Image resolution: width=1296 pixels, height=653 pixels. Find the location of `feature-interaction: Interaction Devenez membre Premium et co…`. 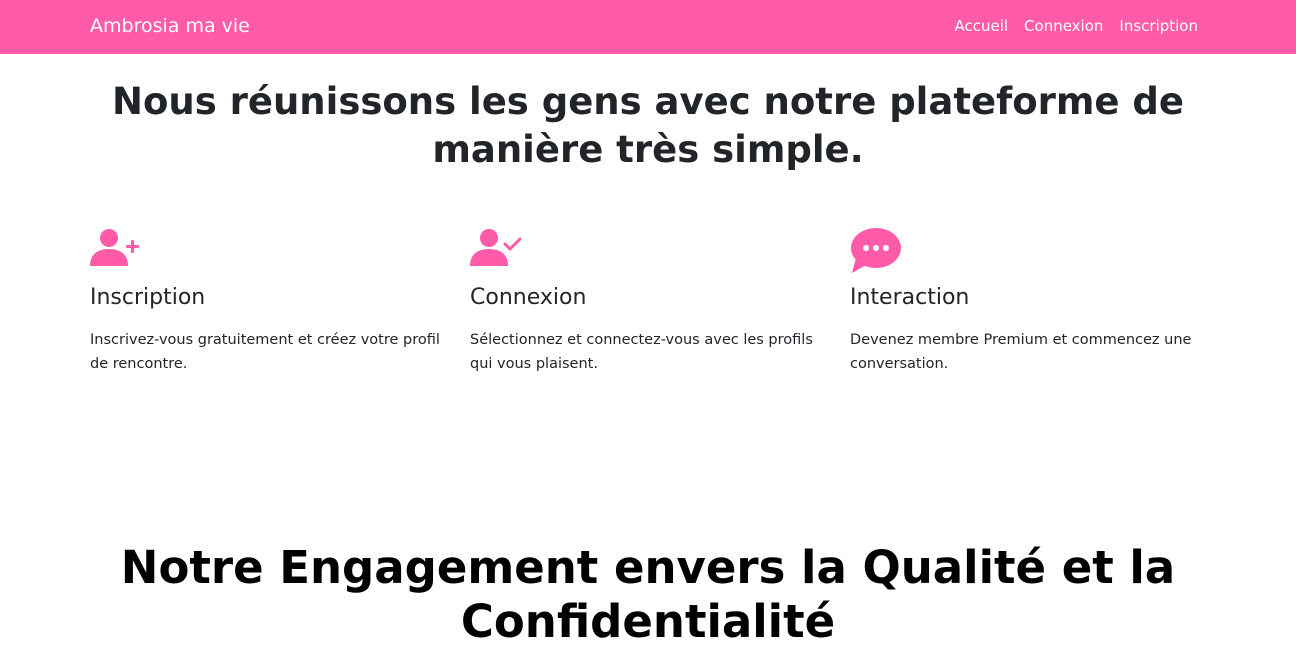

feature-interaction: Interaction Devenez membre Premium et co… is located at coordinates (1030, 302).